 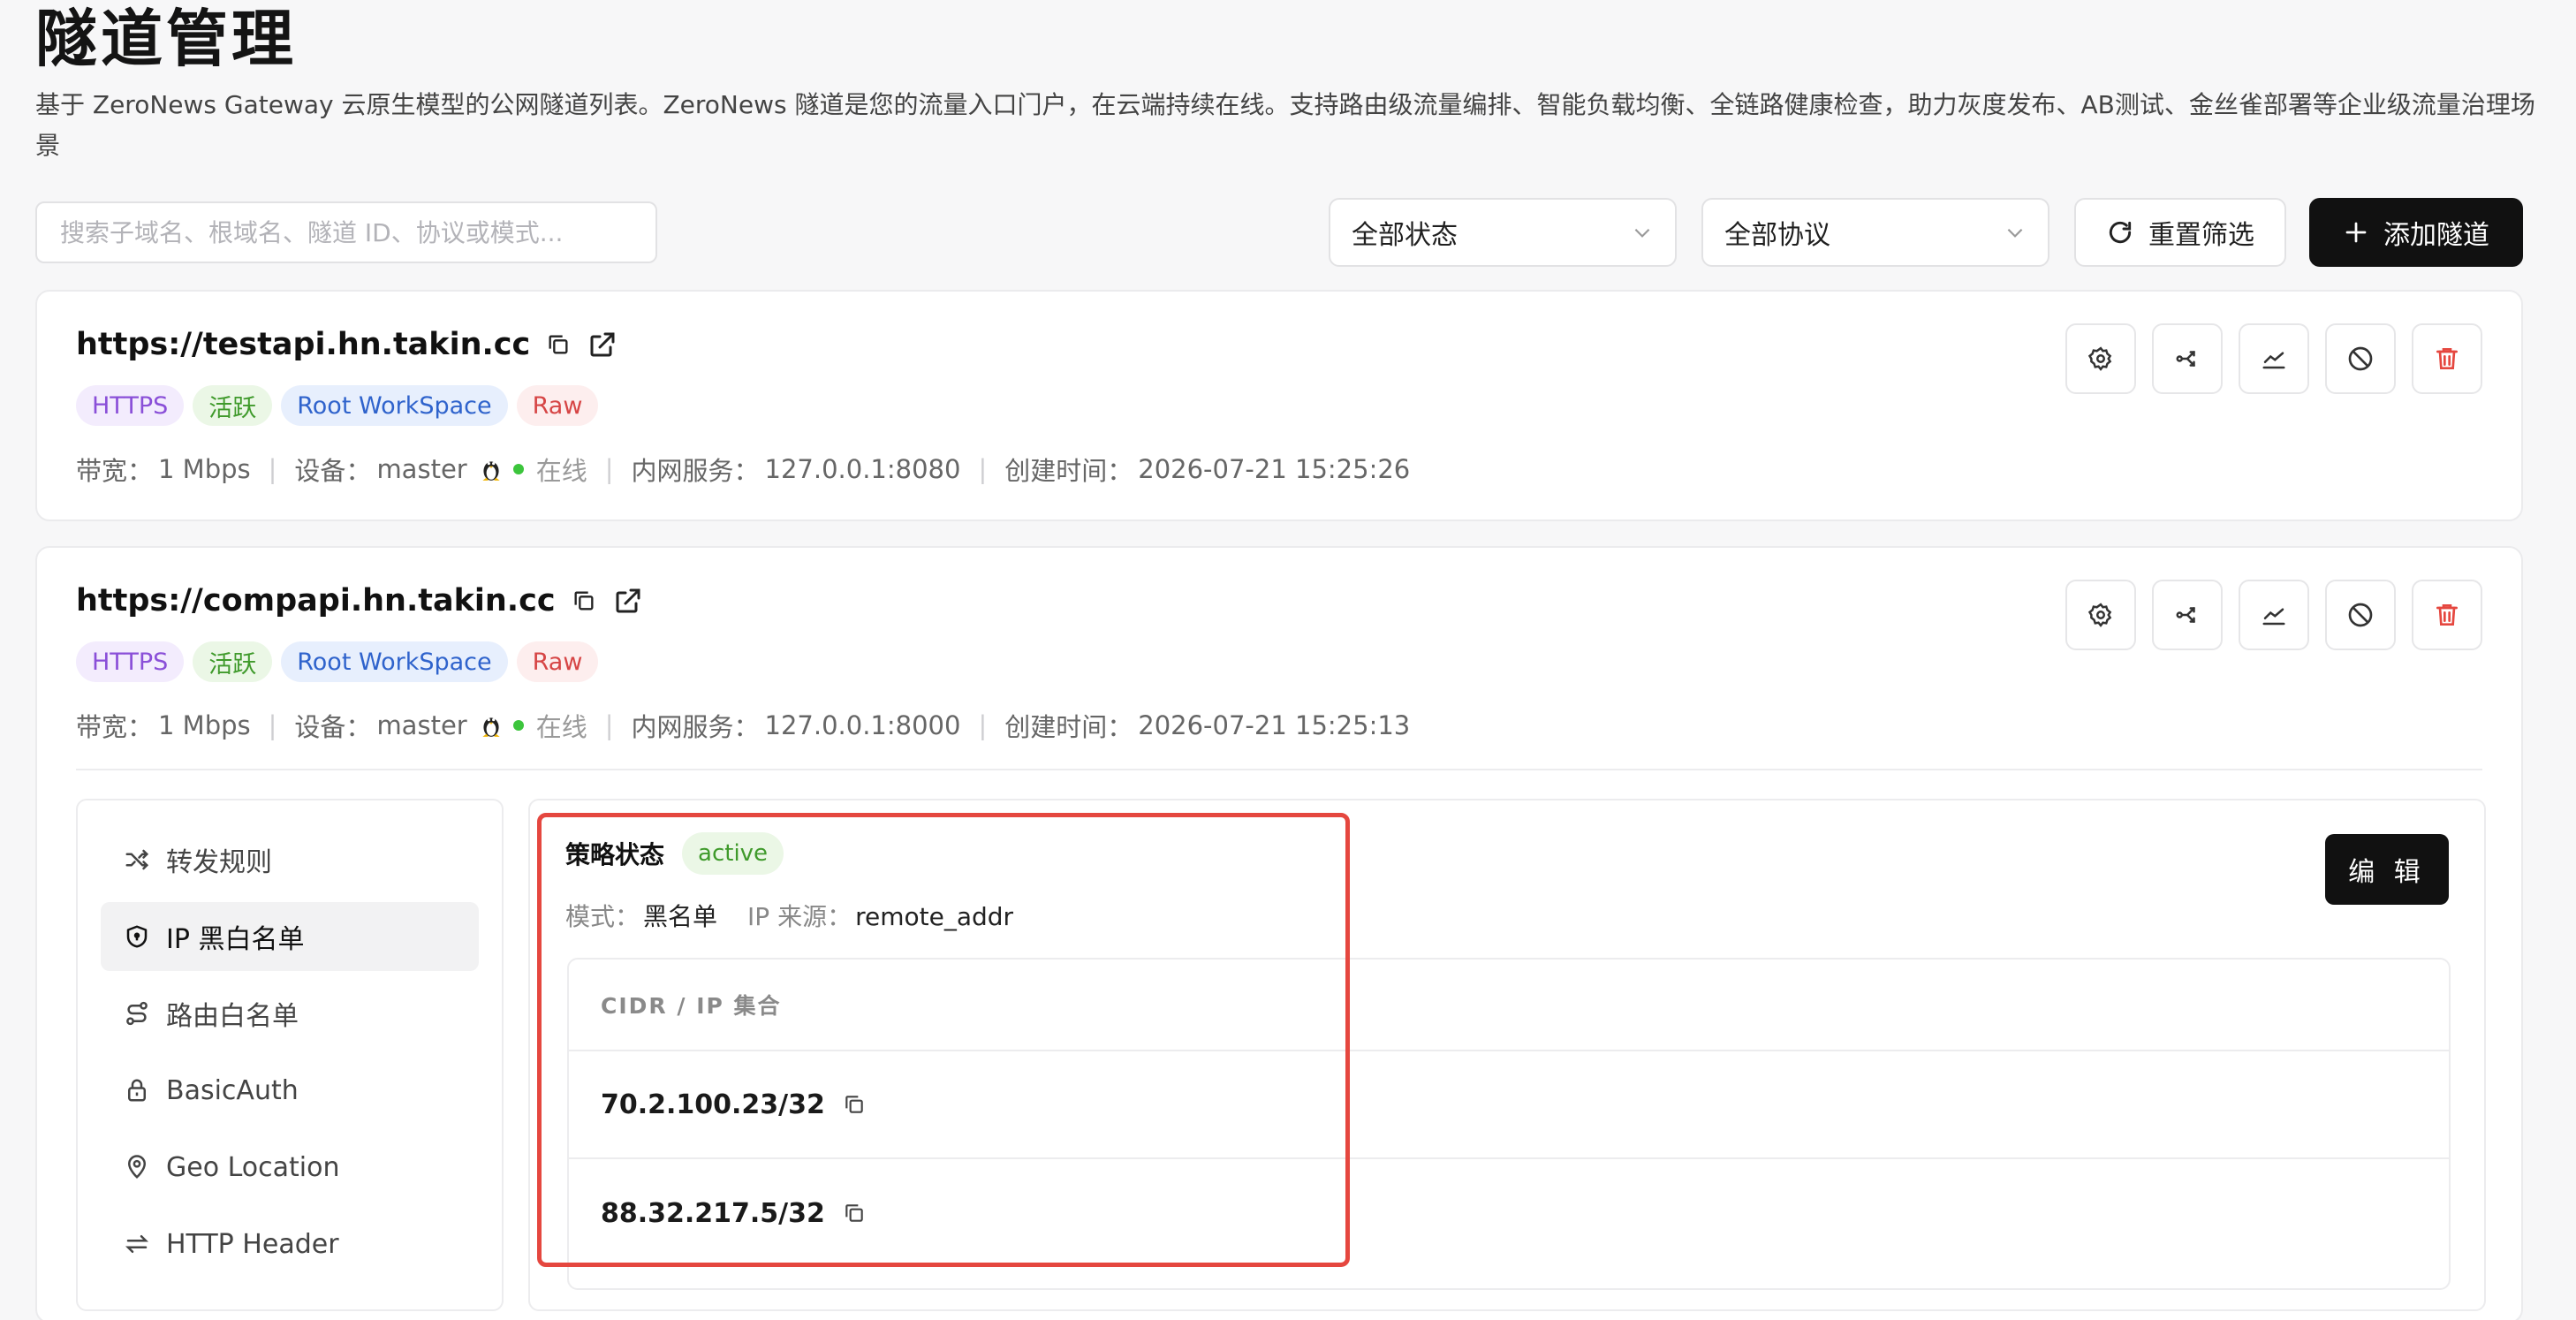 What do you see at coordinates (137, 1244) in the screenshot?
I see `arrows-exchange-icon` at bounding box center [137, 1244].